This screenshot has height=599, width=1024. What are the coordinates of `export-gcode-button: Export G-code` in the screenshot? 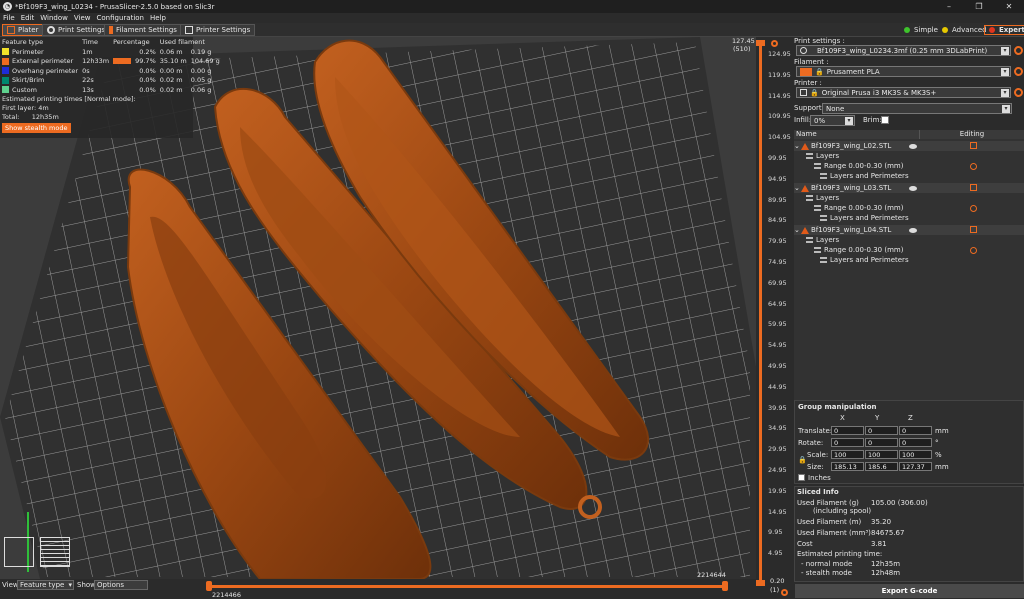 It's located at (909, 591).